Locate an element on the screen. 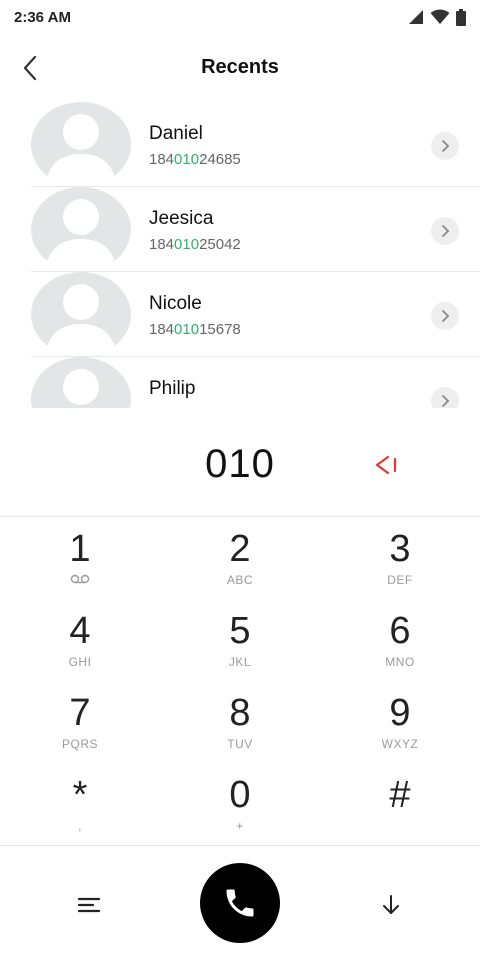  bottom-bar is located at coordinates (240, 902).